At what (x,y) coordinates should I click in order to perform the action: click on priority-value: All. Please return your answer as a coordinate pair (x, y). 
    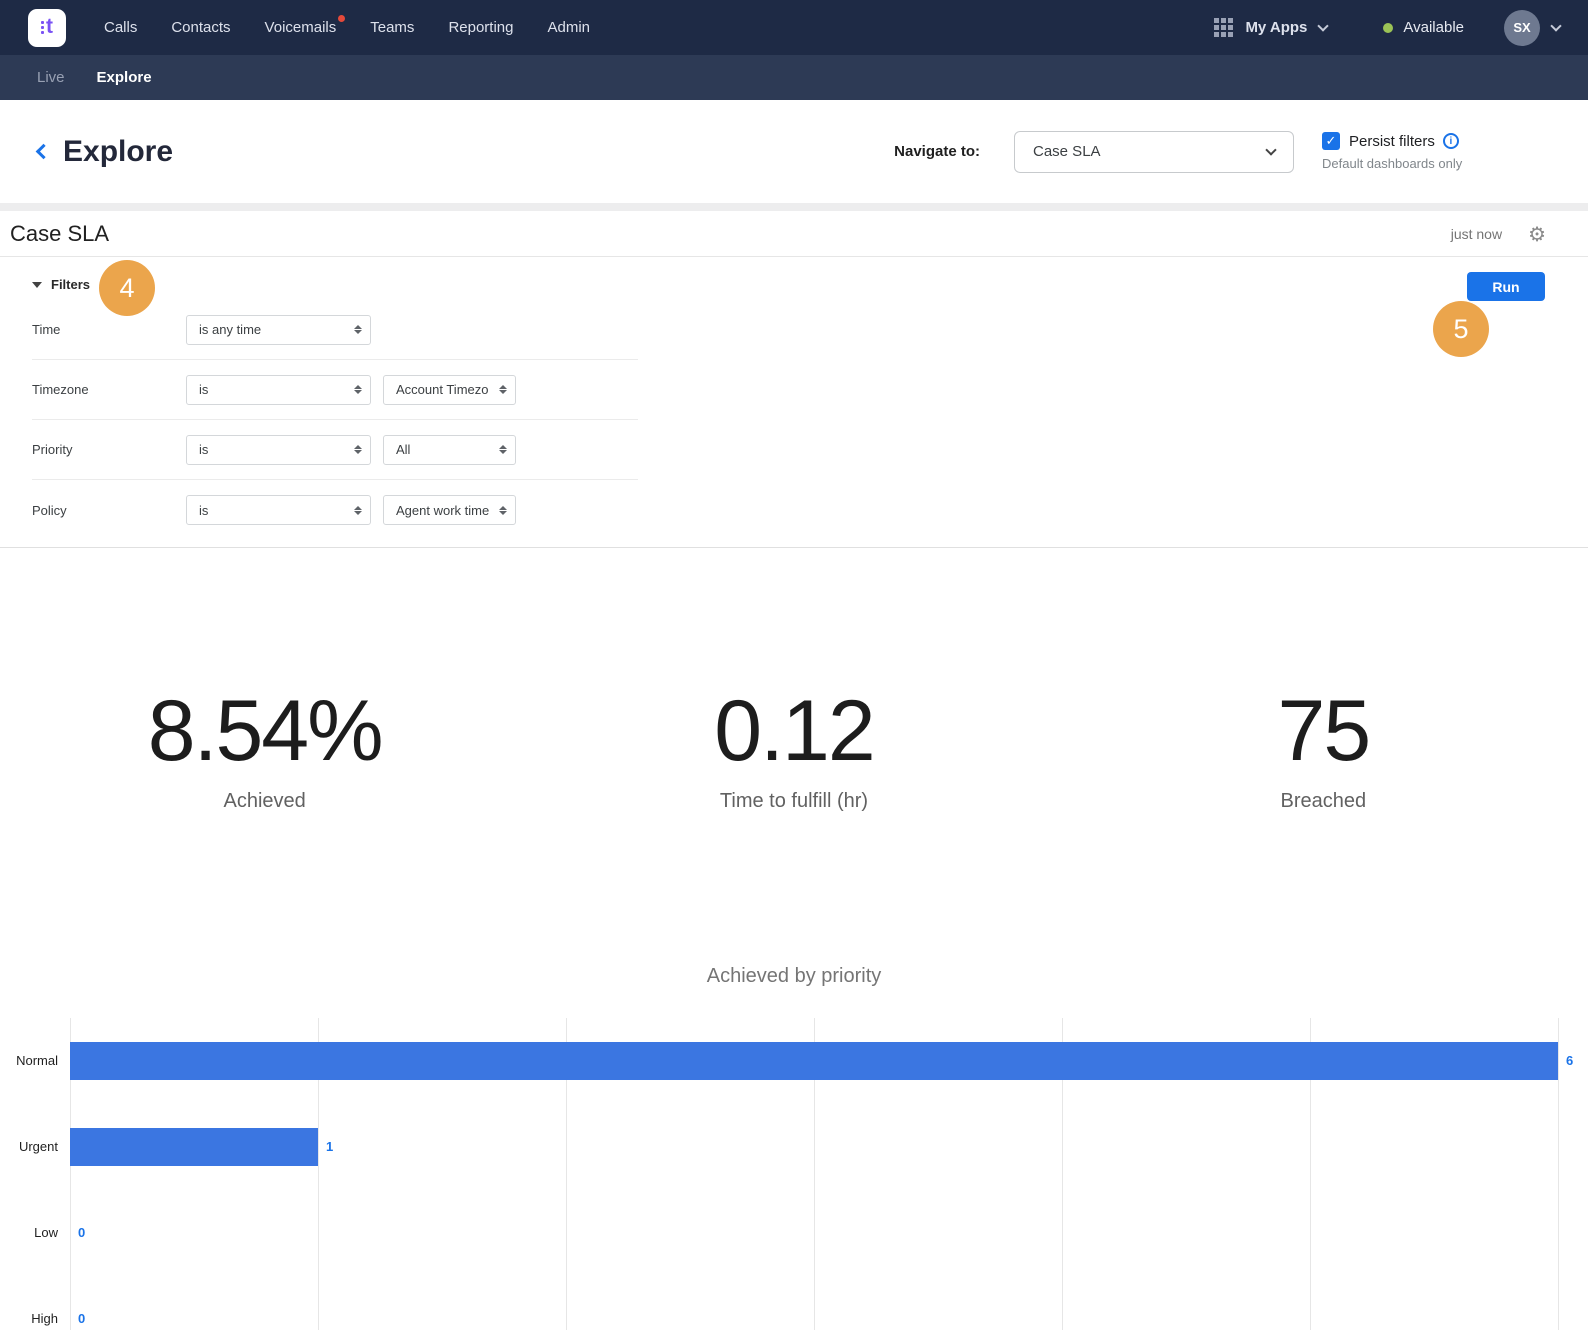
    Looking at the image, I should click on (403, 449).